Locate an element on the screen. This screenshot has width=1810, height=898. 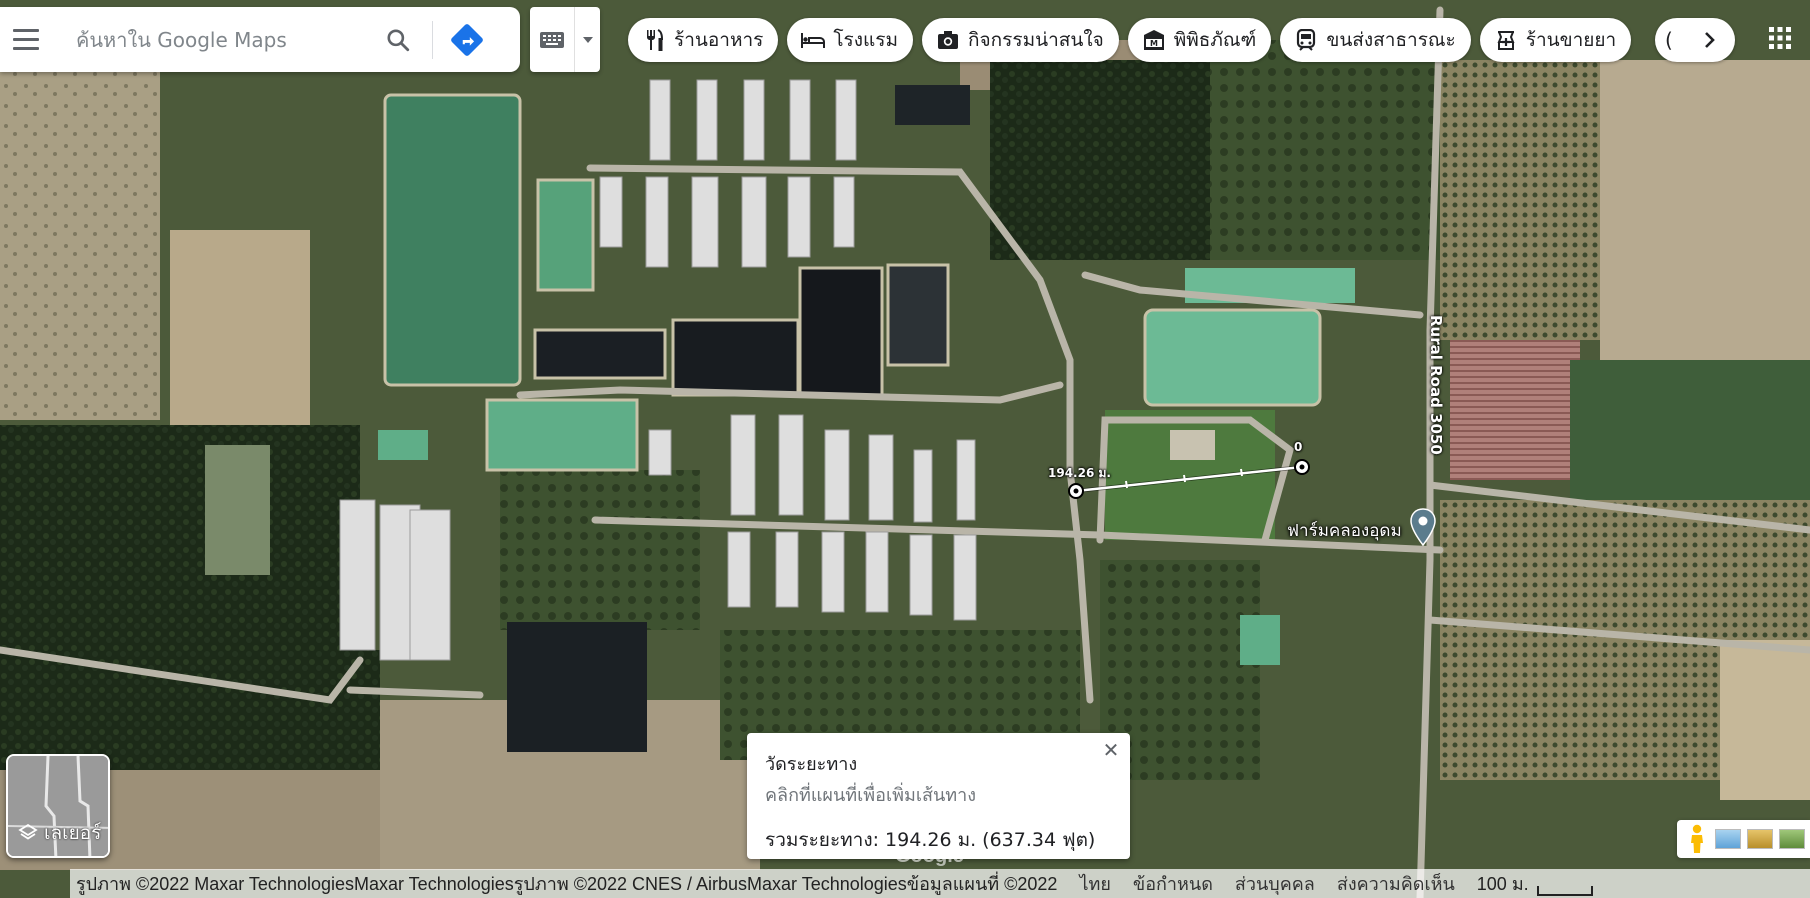
apps-button is located at coordinates (1780, 38).